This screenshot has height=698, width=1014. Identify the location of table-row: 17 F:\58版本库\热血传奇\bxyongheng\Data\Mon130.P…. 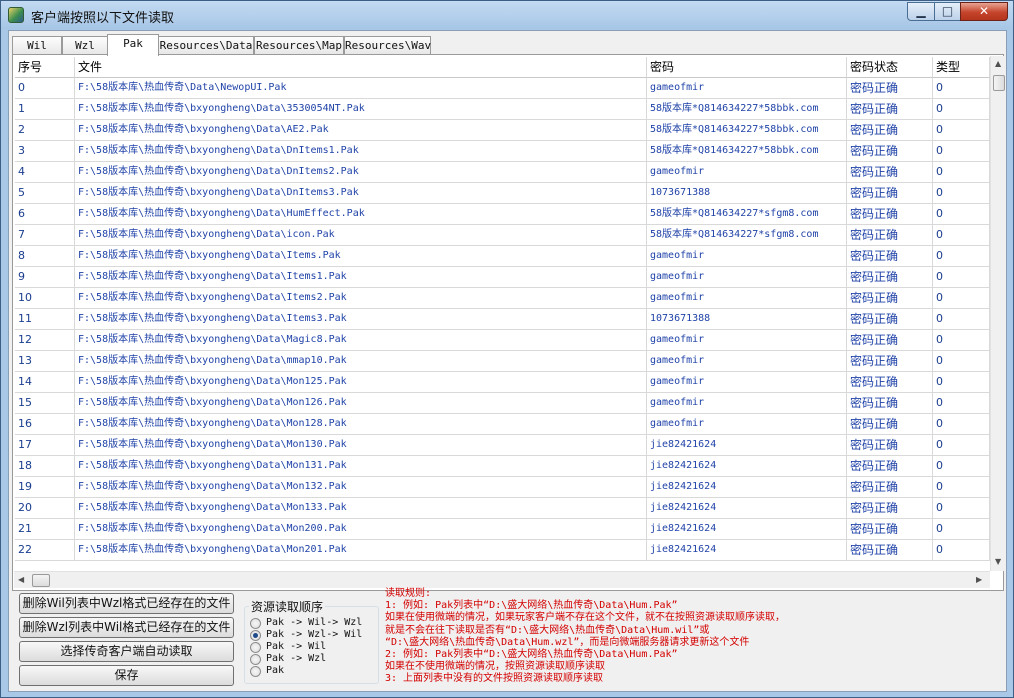
(502, 445).